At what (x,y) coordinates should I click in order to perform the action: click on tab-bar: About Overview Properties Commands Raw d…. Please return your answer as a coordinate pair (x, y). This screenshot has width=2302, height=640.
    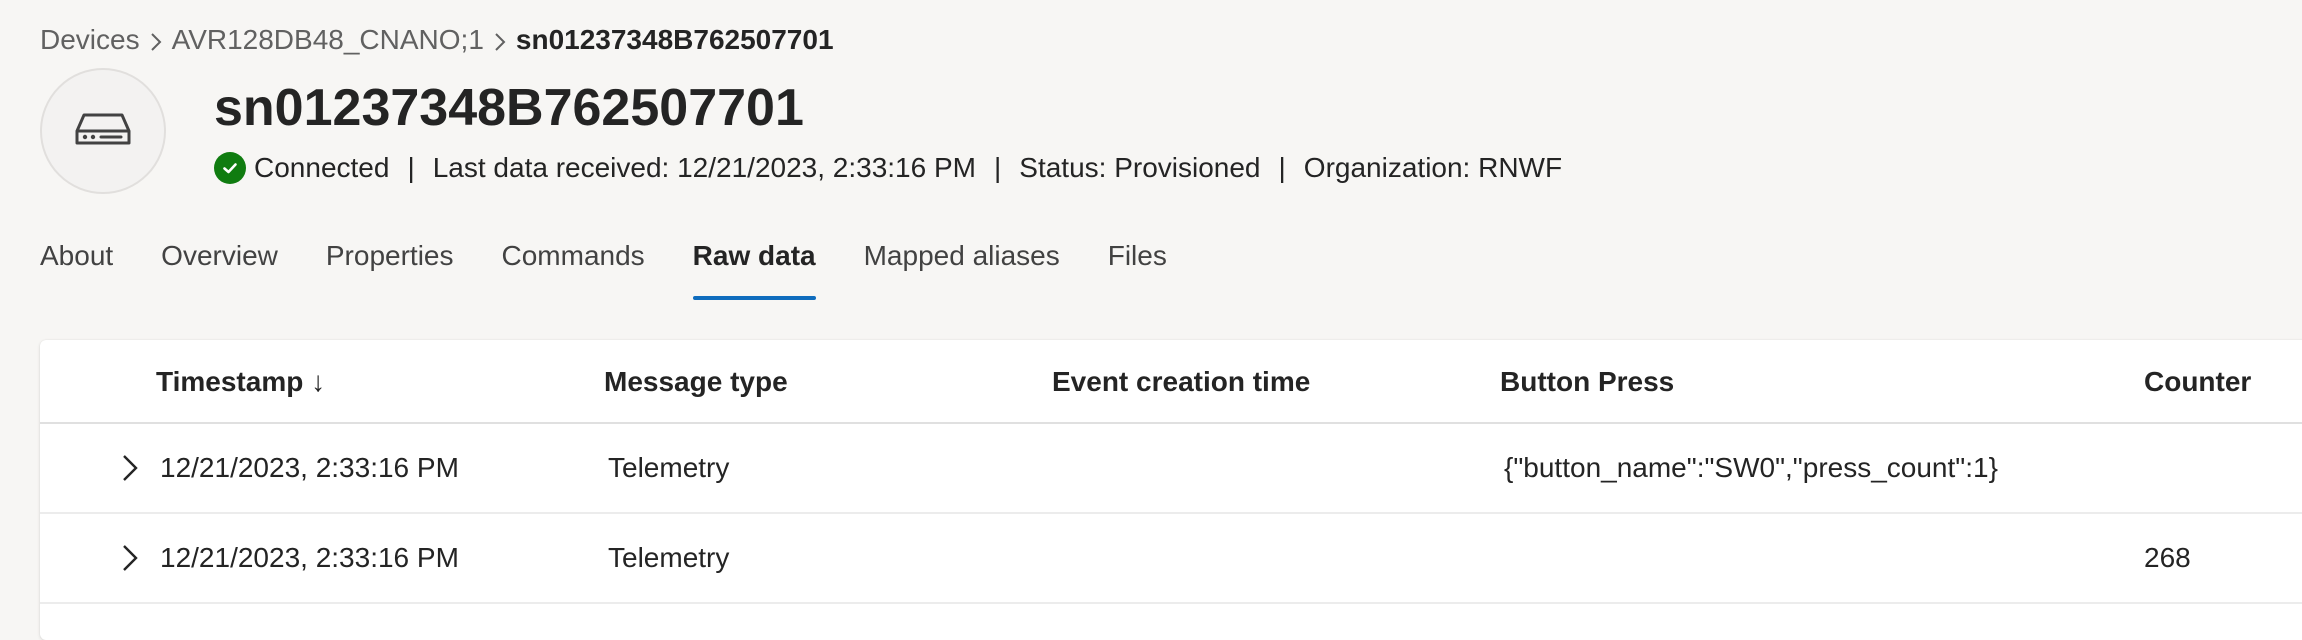
    Looking at the image, I should click on (627, 268).